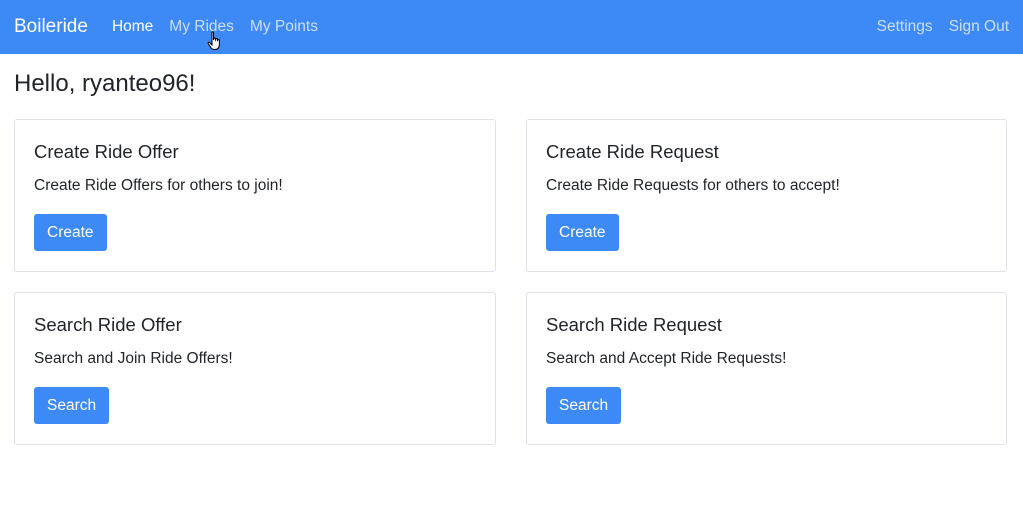 The width and height of the screenshot is (1023, 505). Describe the element at coordinates (132, 27) in the screenshot. I see `nav-home: Home` at that location.